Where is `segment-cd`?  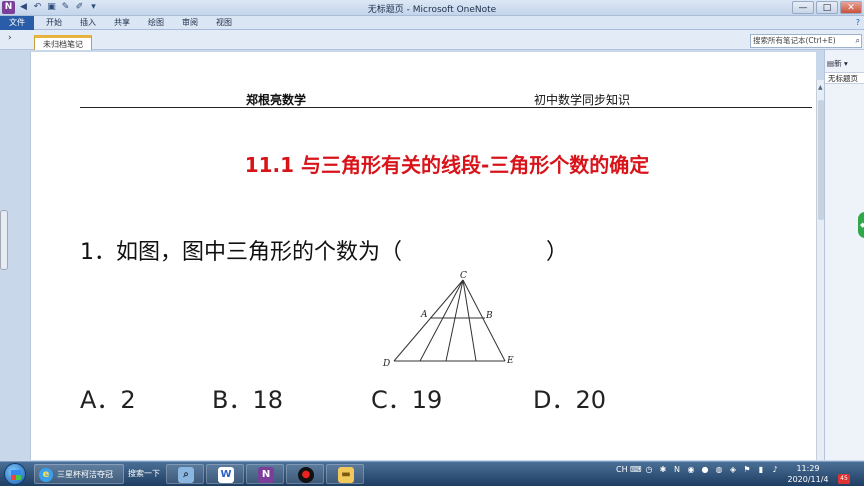 segment-cd is located at coordinates (428, 320).